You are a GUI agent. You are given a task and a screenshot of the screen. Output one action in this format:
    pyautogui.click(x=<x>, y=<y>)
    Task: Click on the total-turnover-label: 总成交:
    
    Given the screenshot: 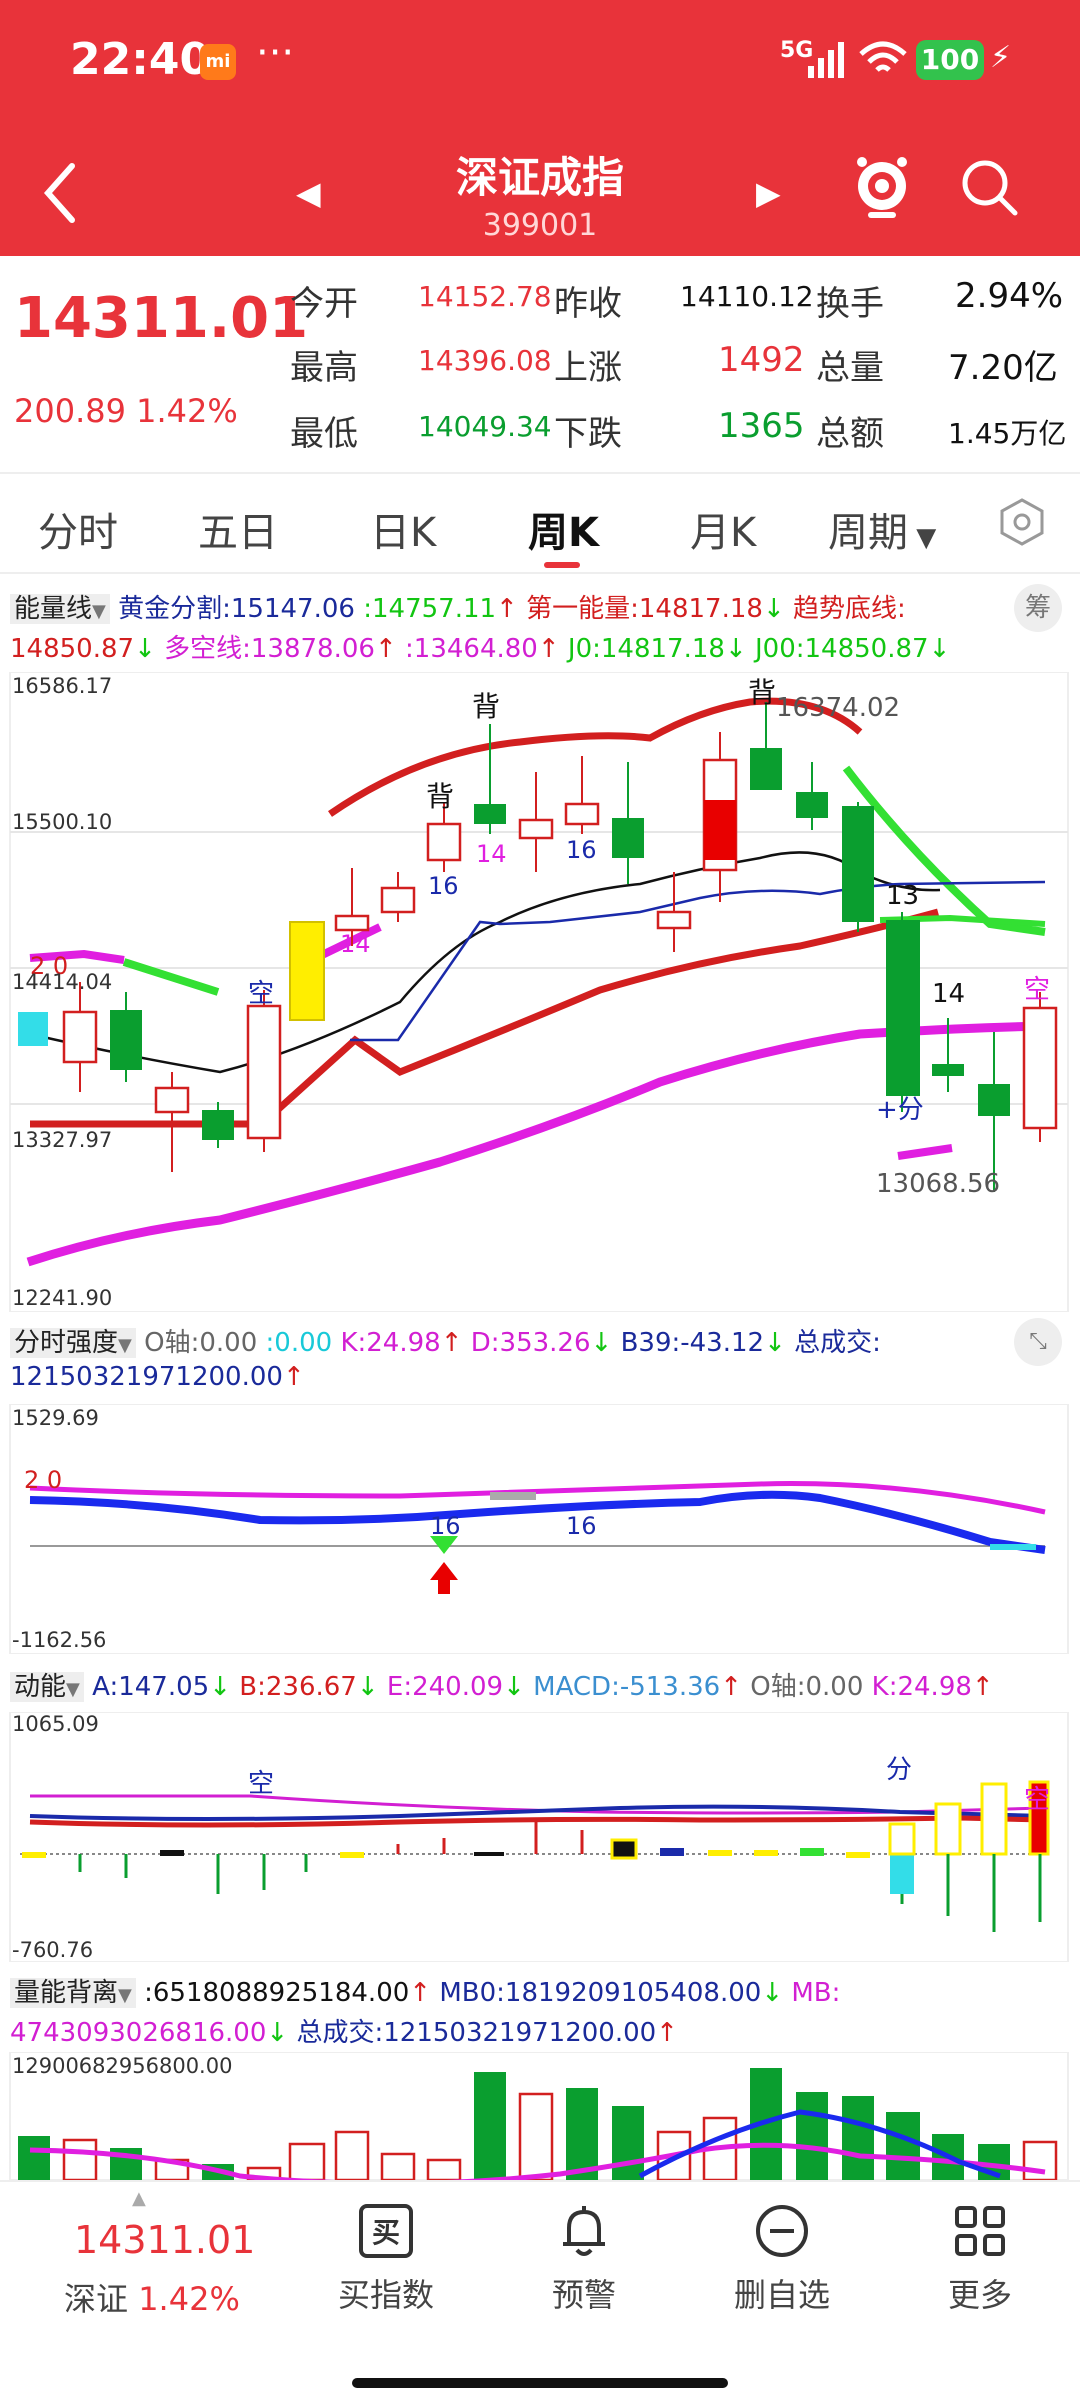 What is the action you would take?
    pyautogui.click(x=837, y=1343)
    